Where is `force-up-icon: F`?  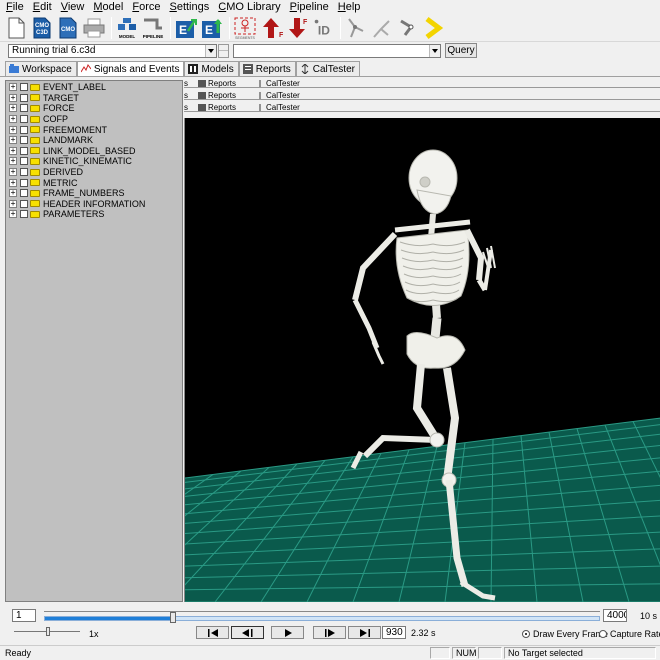
force-up-icon: F is located at coordinates (271, 28).